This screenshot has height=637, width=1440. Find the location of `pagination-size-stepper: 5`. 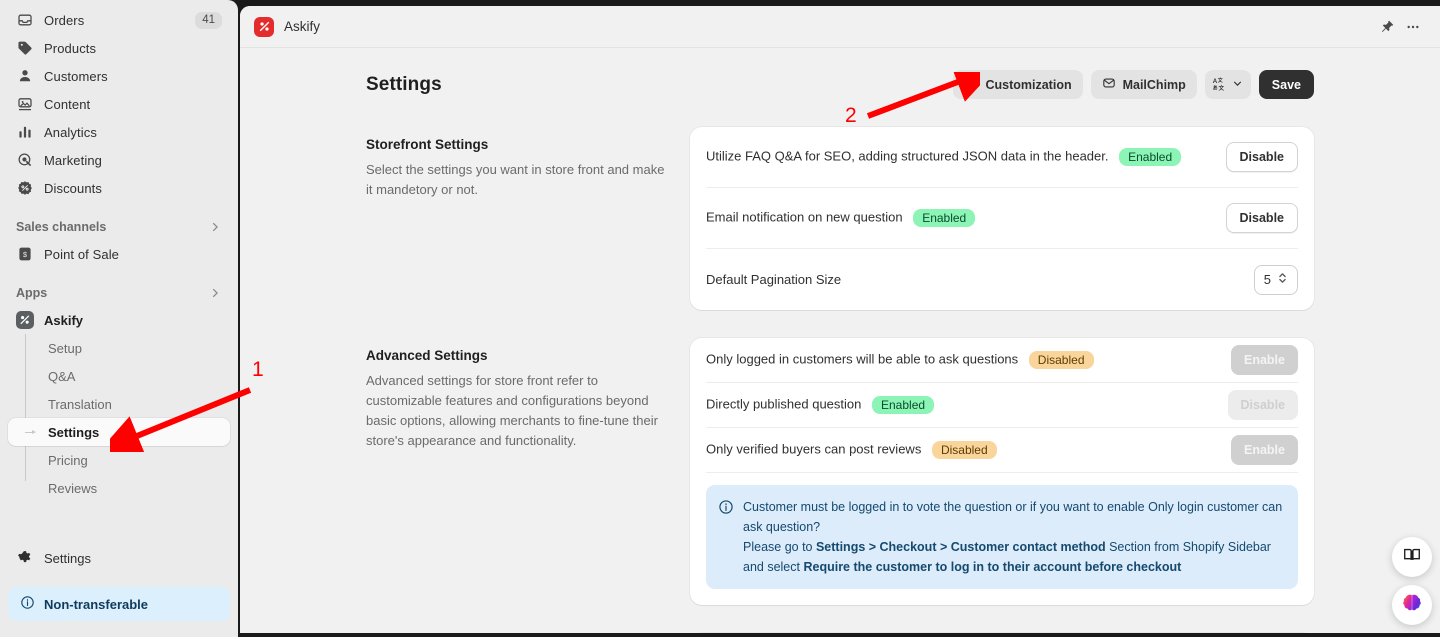

pagination-size-stepper: 5 is located at coordinates (1275, 279).